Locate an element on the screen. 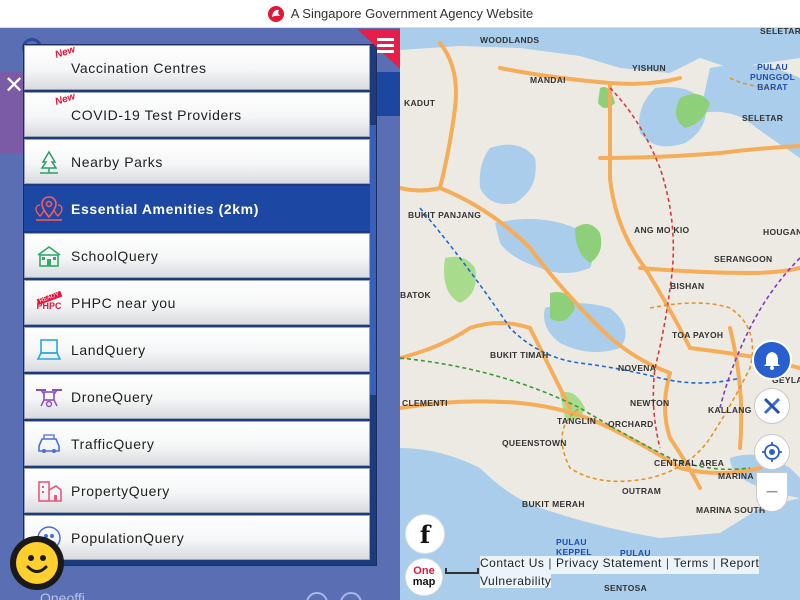 The height and width of the screenshot is (600, 800). locate-me-button is located at coordinates (772, 452).